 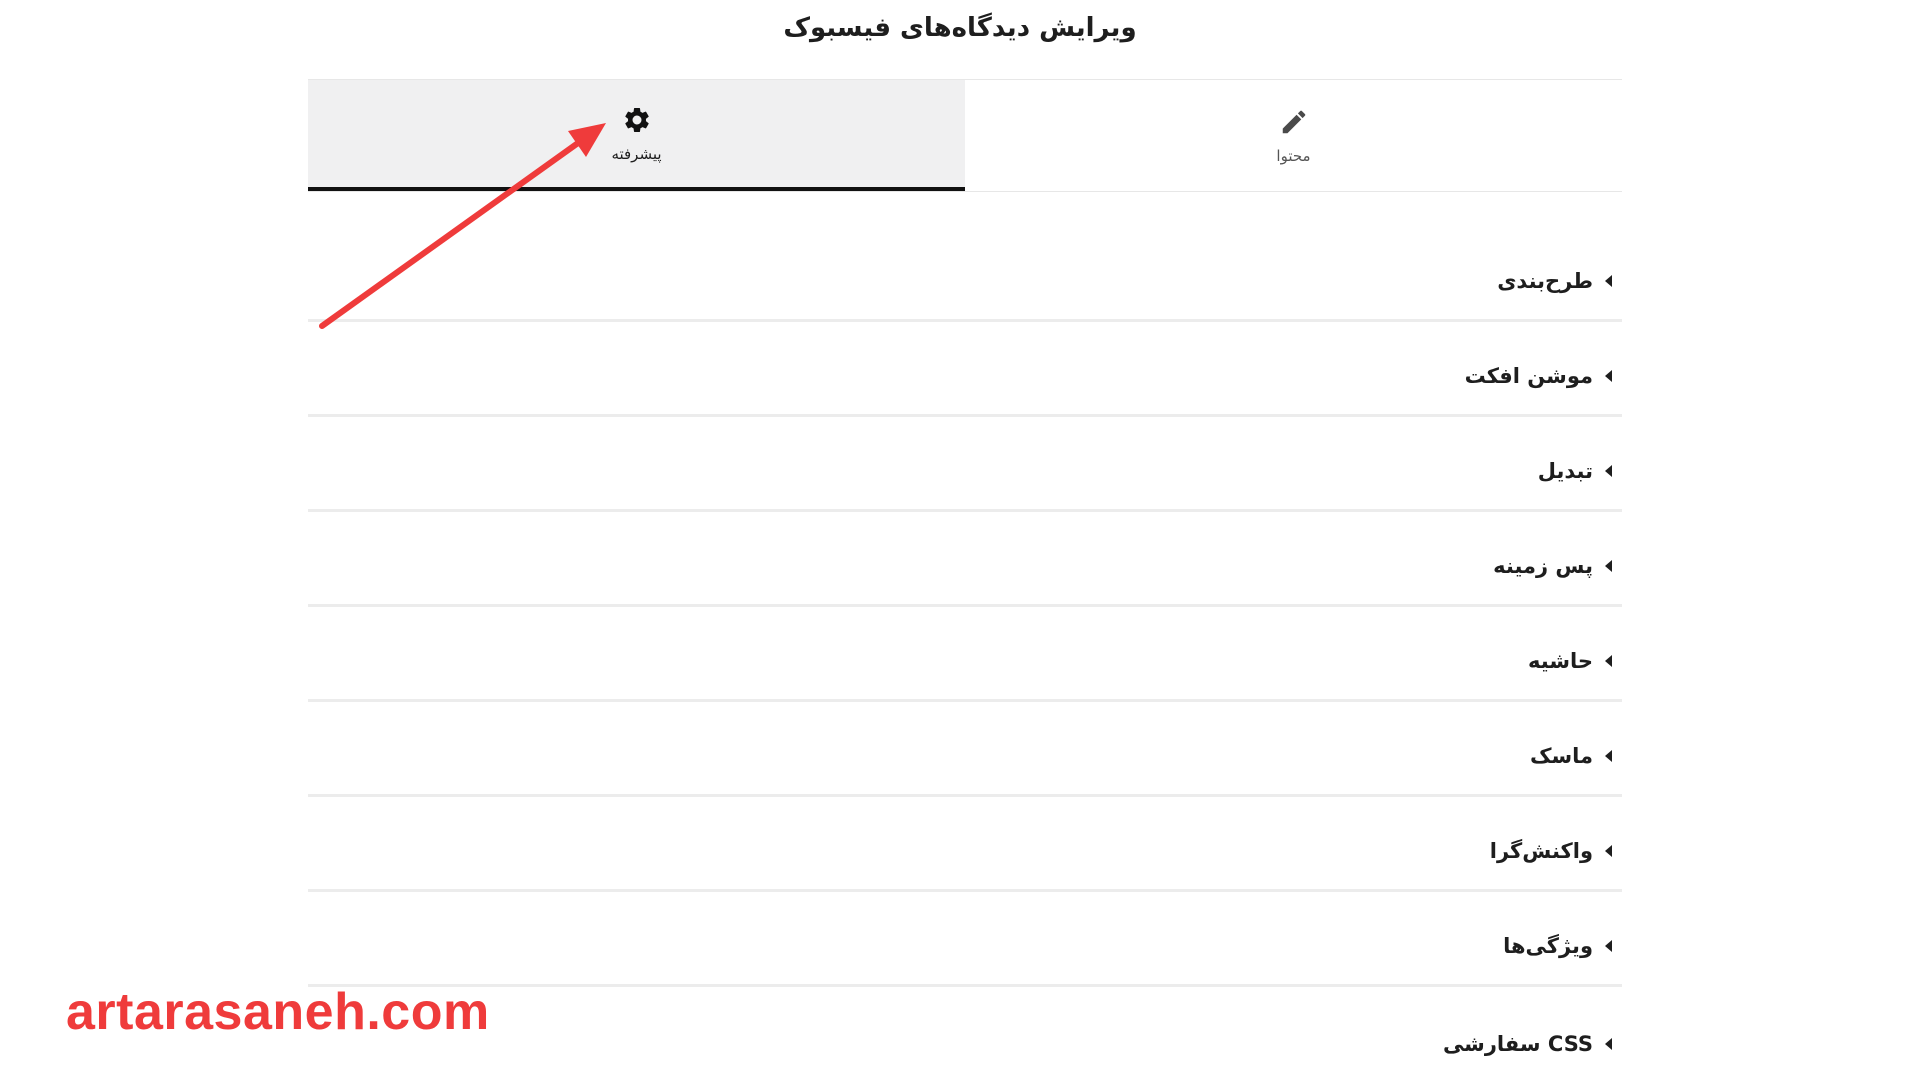 I want to click on section-custom-css: CSS سفارشی, so click(x=965, y=1033).